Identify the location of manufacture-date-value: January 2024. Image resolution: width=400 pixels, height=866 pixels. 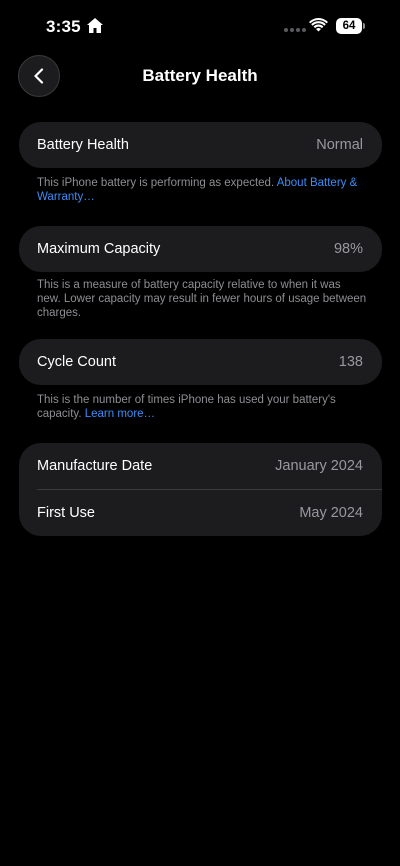
(319, 466).